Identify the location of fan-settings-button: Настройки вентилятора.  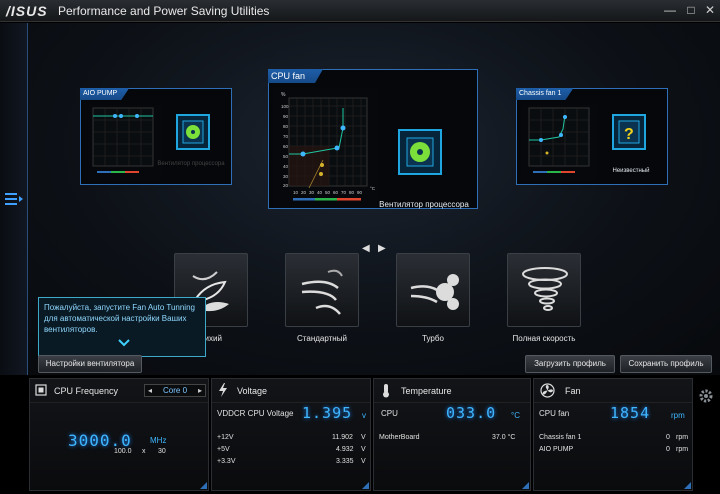
(90, 364).